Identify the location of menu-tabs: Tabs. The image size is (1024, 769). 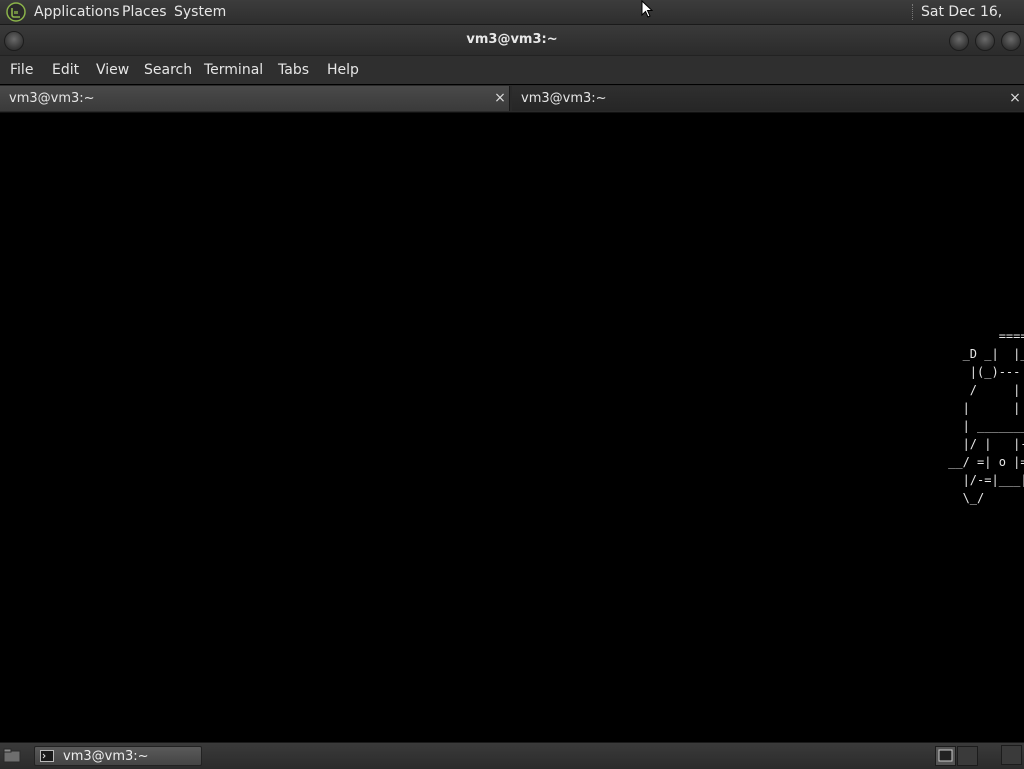
(293, 70).